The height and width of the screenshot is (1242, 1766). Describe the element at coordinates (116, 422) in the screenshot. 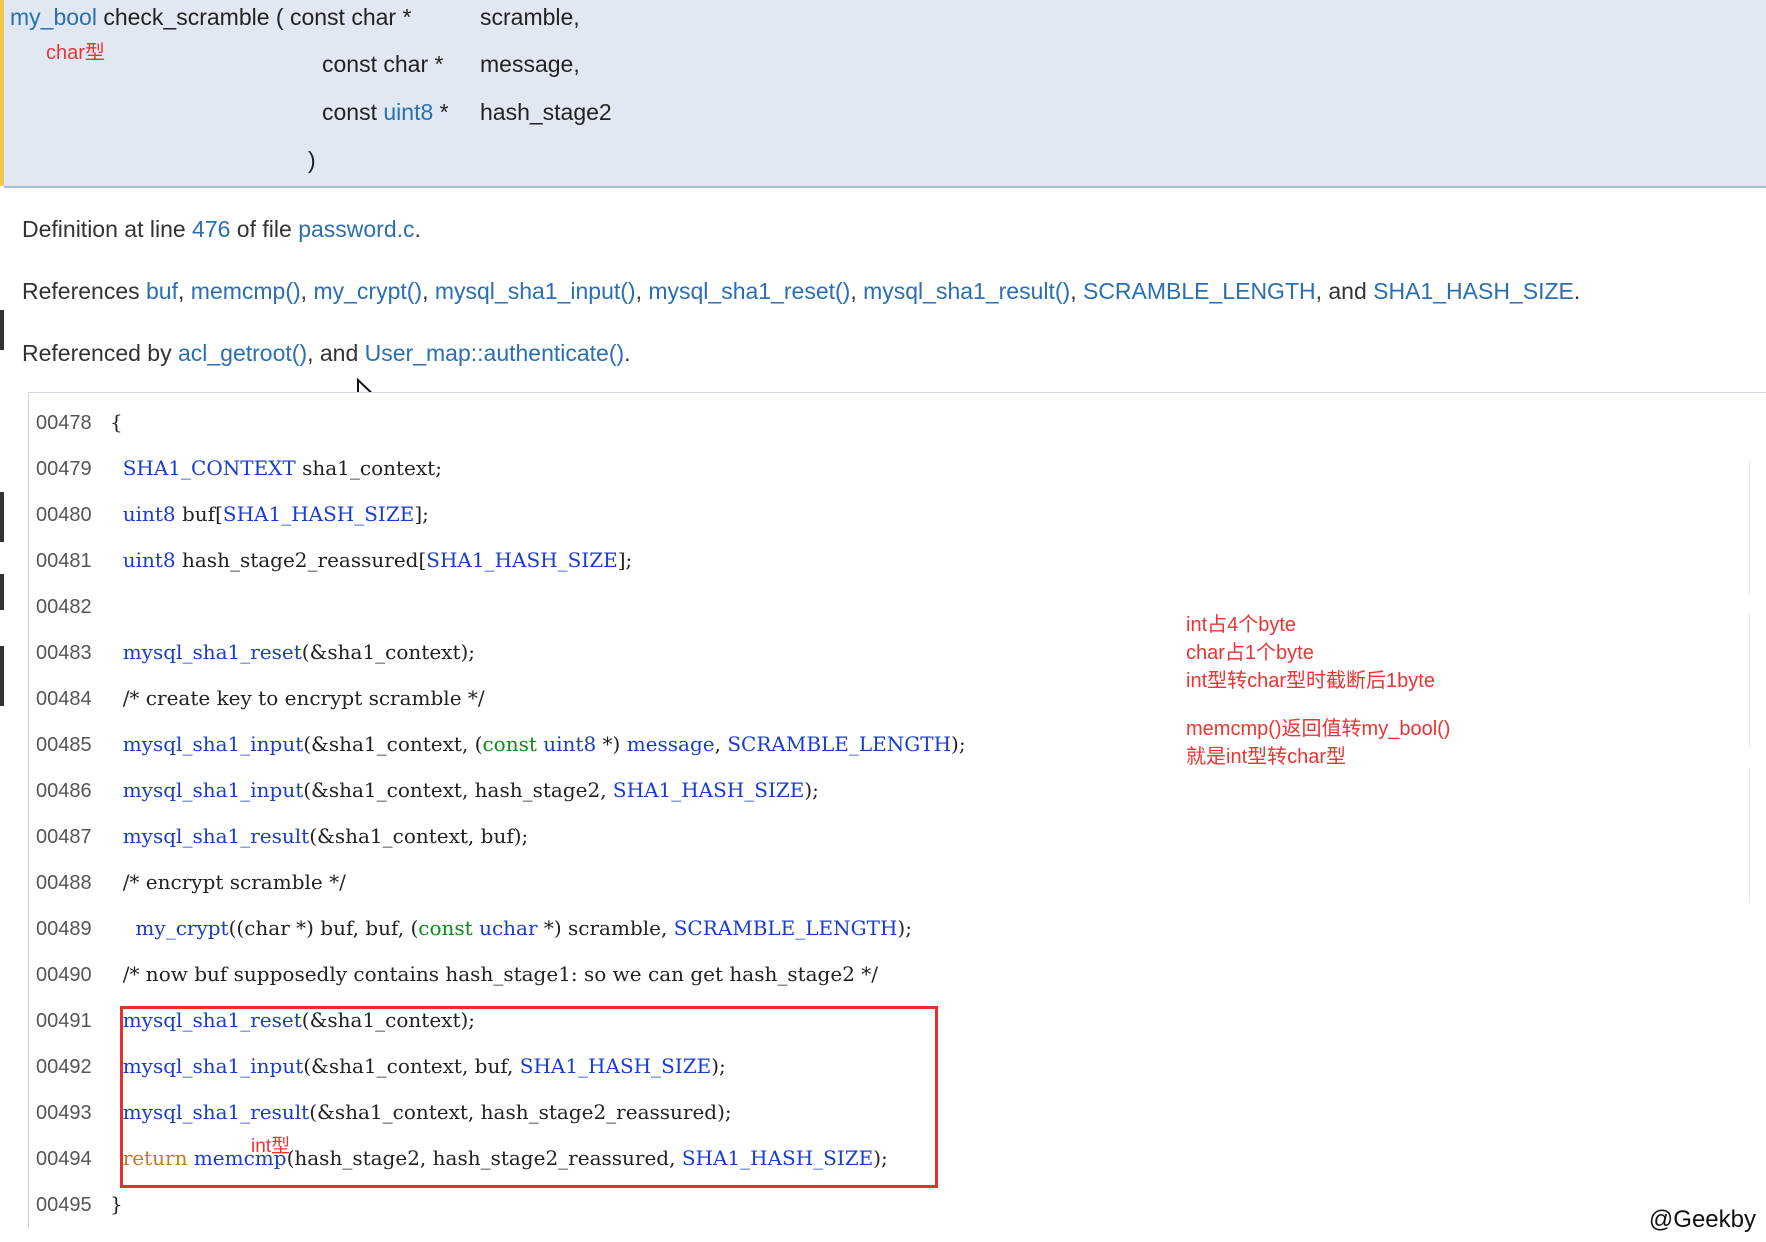

I see `code-token: {` at that location.